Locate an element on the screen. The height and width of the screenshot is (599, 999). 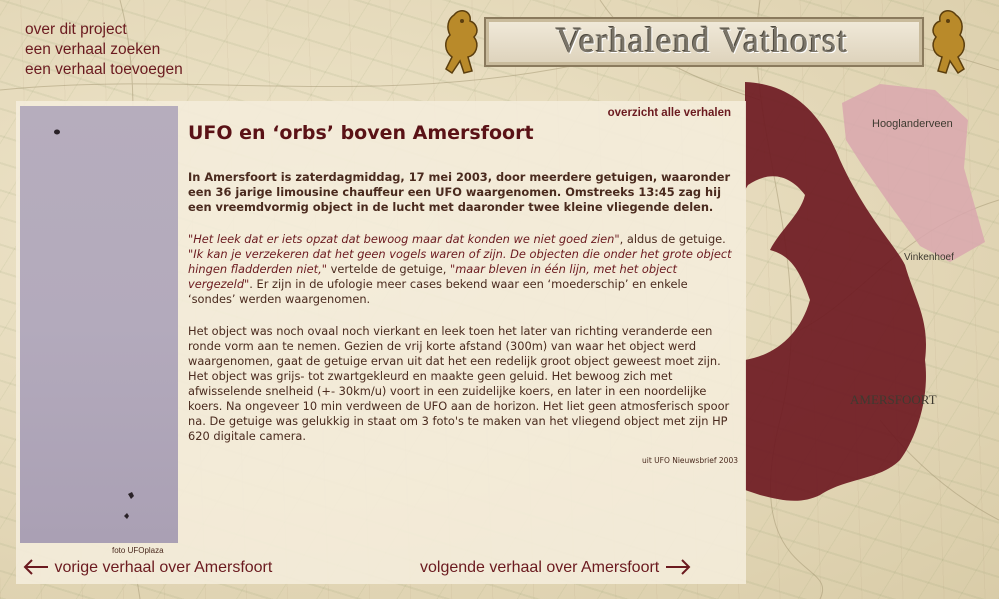
site-title: Verhalend Vathorst is located at coordinates (702, 40).